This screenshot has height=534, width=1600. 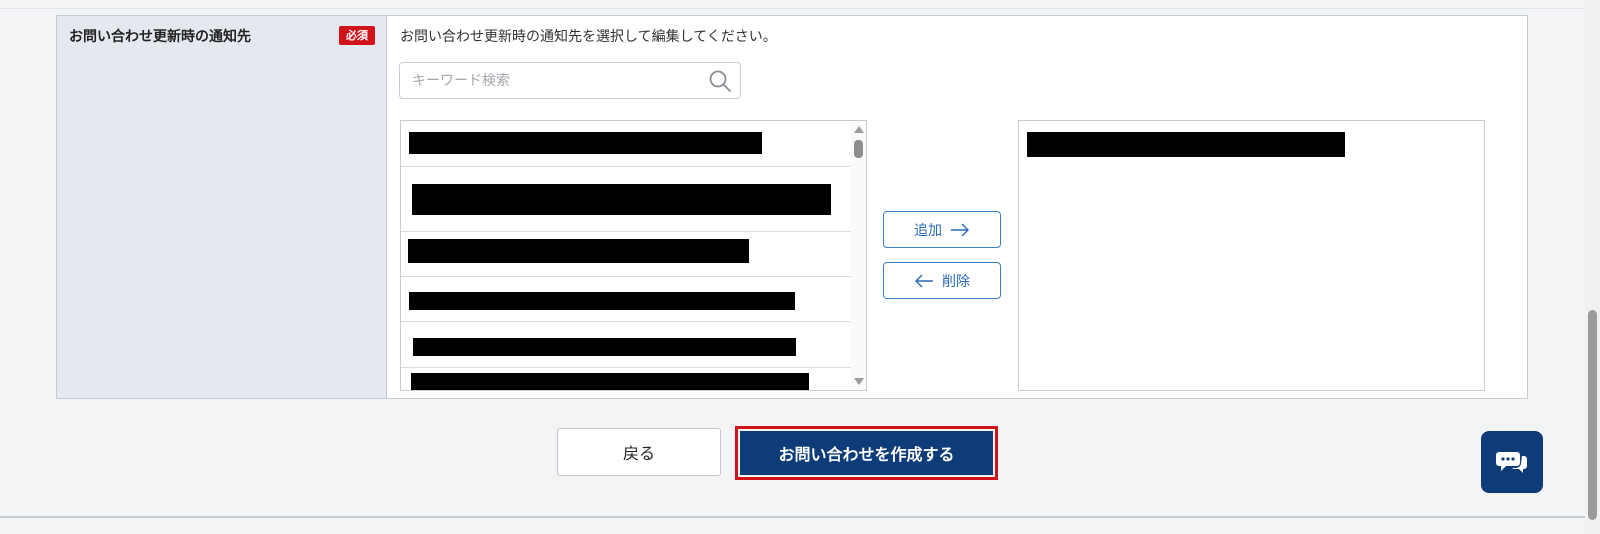 What do you see at coordinates (792, 517) in the screenshot?
I see `footer-divider` at bounding box center [792, 517].